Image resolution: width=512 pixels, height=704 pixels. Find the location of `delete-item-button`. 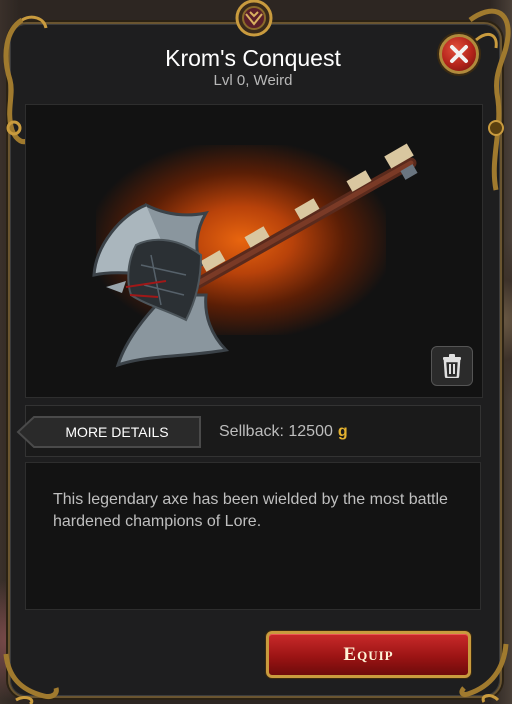

delete-item-button is located at coordinates (452, 366).